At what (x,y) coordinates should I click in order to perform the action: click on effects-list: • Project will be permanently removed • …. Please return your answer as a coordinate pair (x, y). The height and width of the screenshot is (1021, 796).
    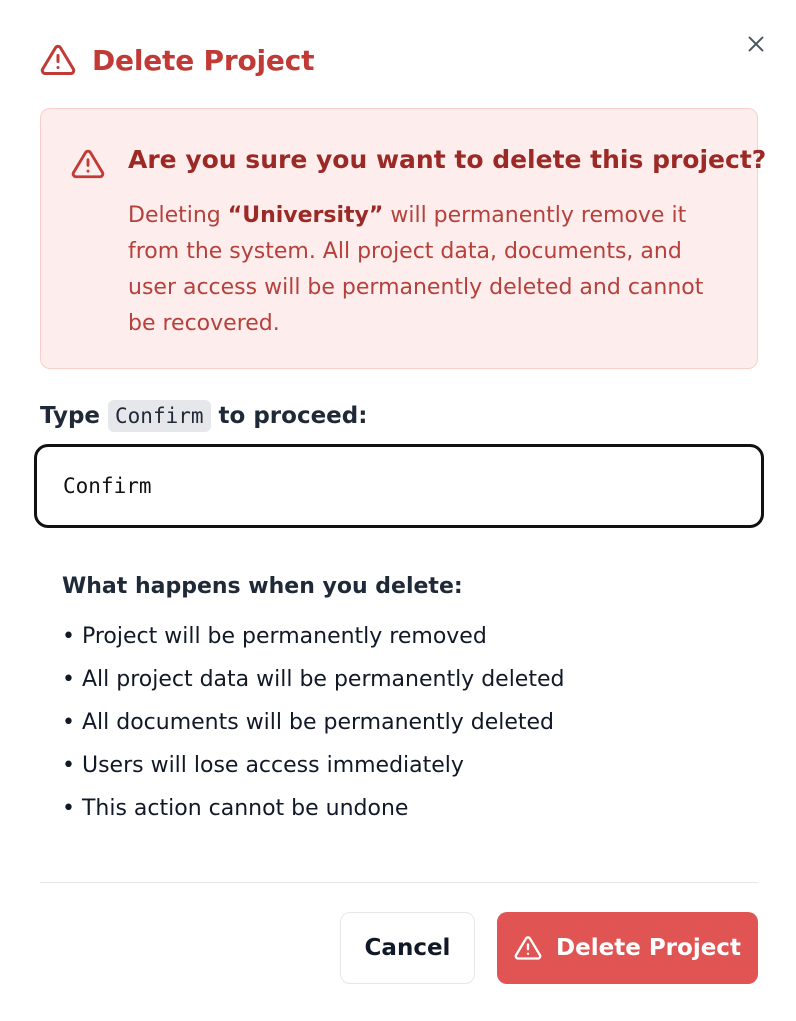
    Looking at the image, I should click on (313, 722).